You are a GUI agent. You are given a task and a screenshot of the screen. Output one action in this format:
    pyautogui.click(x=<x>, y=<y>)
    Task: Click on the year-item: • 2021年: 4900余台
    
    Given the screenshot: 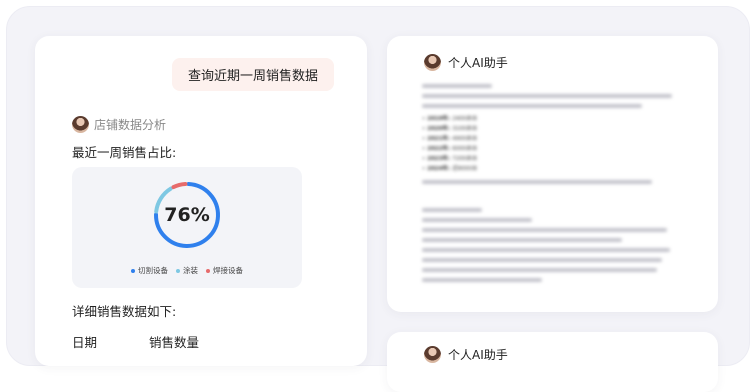 What is the action you would take?
    pyautogui.click(x=450, y=139)
    